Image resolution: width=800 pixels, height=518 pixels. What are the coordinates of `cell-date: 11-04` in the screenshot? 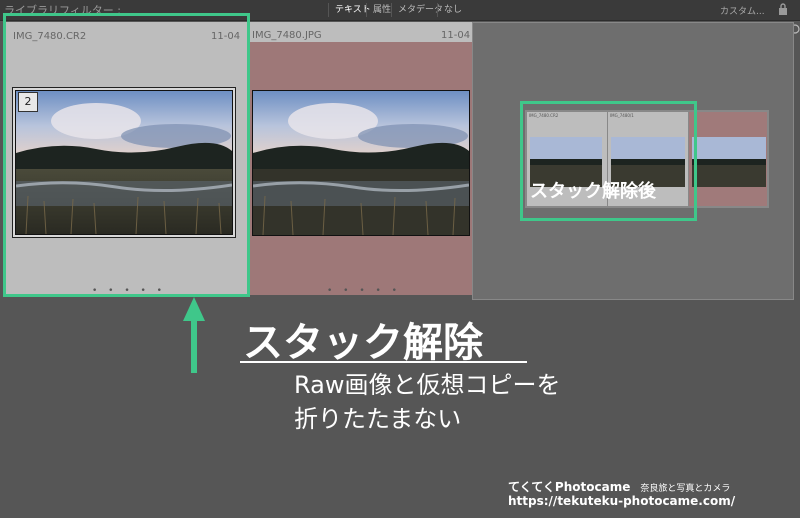 It's located at (456, 35).